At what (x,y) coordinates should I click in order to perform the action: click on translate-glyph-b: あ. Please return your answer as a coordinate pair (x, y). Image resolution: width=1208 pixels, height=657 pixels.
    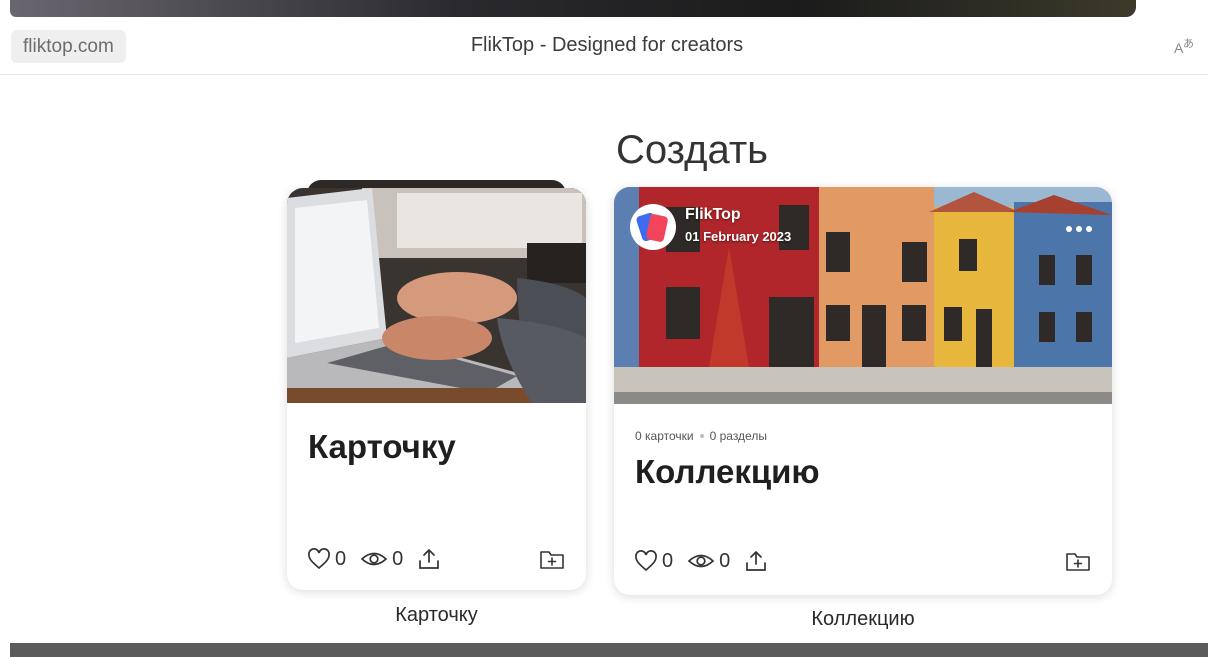
    Looking at the image, I should click on (1188, 44).